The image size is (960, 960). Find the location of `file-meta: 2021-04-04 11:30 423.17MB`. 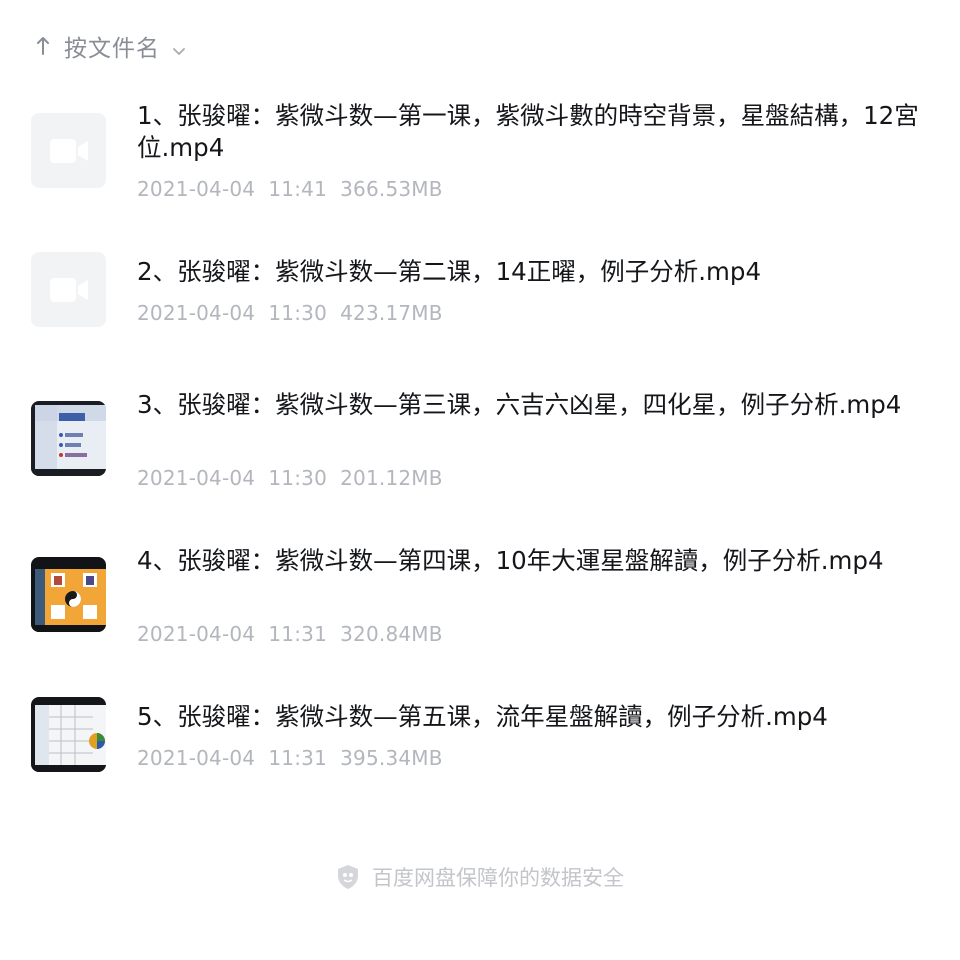

file-meta: 2021-04-04 11:30 423.17MB is located at coordinates (290, 313).